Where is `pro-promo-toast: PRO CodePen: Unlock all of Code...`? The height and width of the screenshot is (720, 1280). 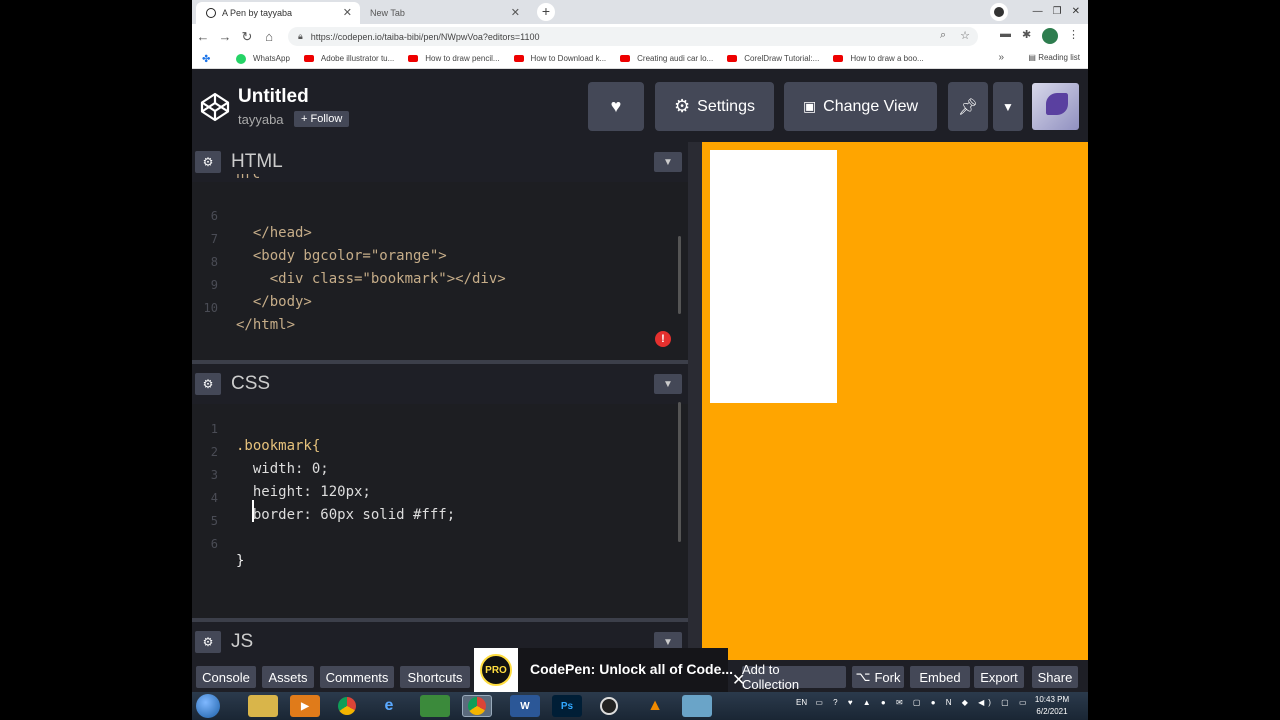
pro-promo-toast: PRO CodePen: Unlock all of Code... is located at coordinates (603, 670).